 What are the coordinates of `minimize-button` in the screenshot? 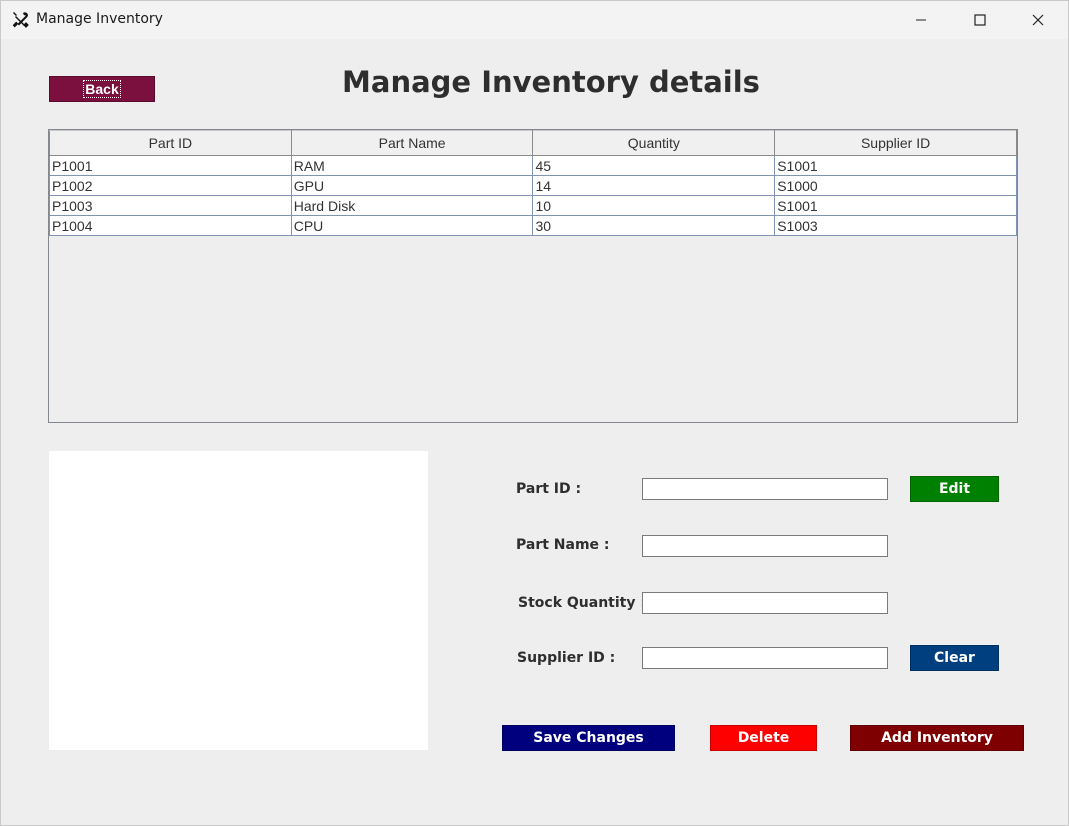 It's located at (921, 20).